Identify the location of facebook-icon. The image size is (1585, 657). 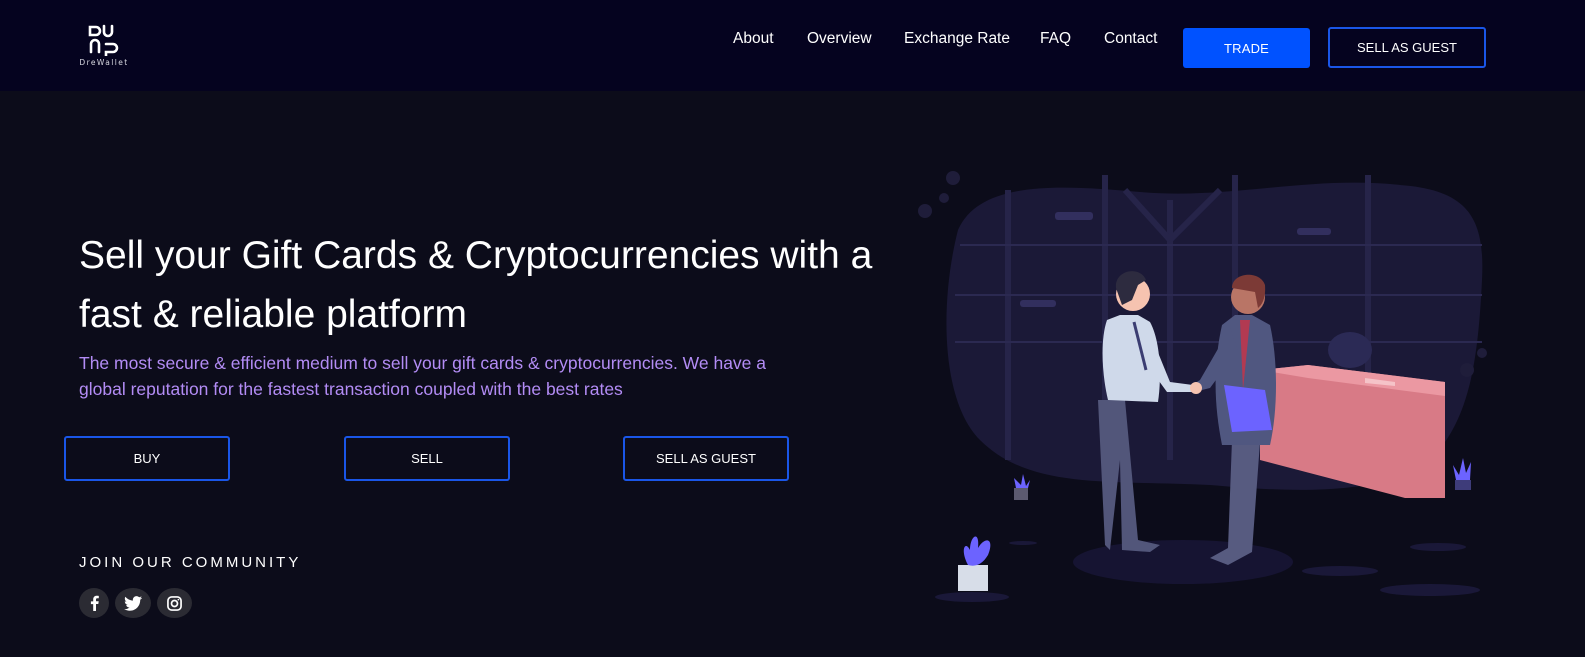
(94, 603).